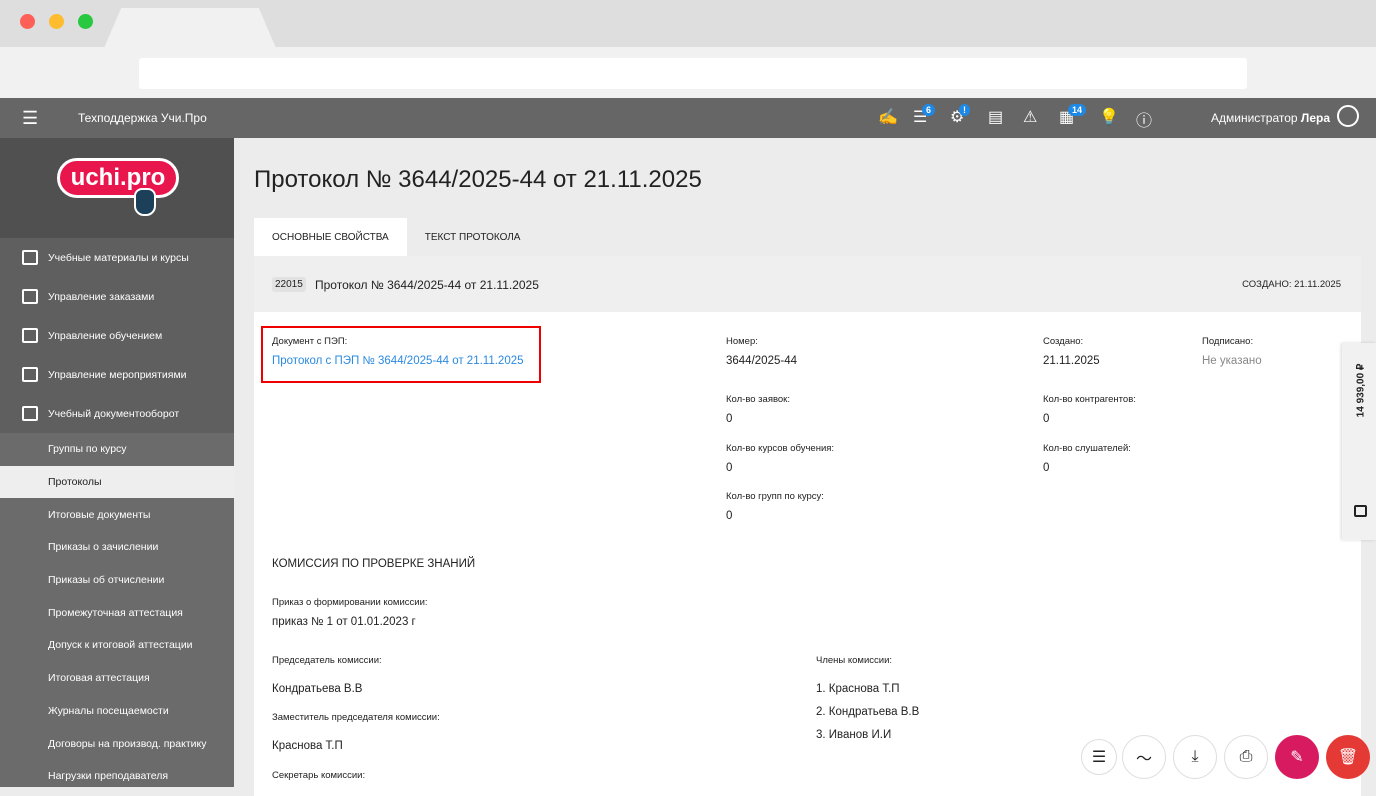 The image size is (1376, 796). I want to click on list-button: ☰, so click(1099, 757).